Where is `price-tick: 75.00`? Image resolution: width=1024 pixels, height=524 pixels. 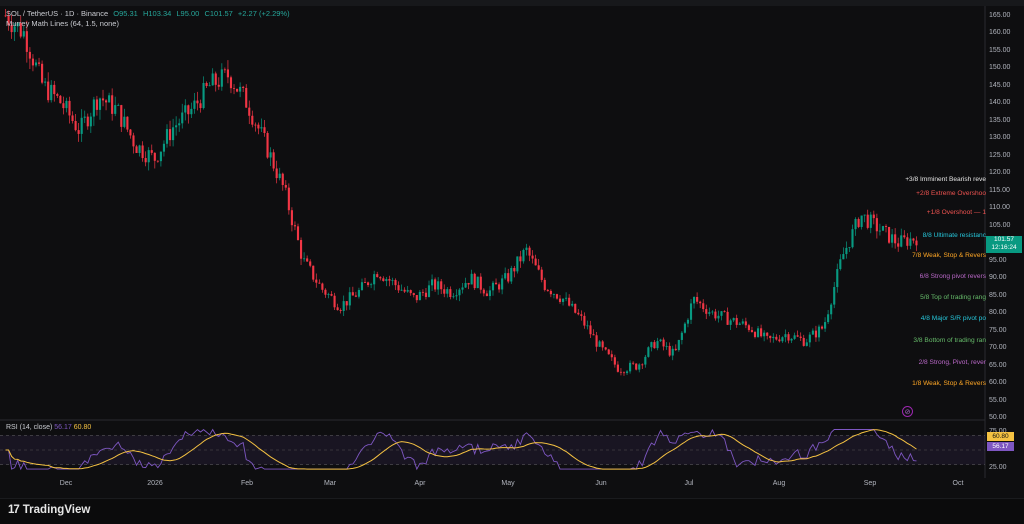 price-tick: 75.00 is located at coordinates (998, 330).